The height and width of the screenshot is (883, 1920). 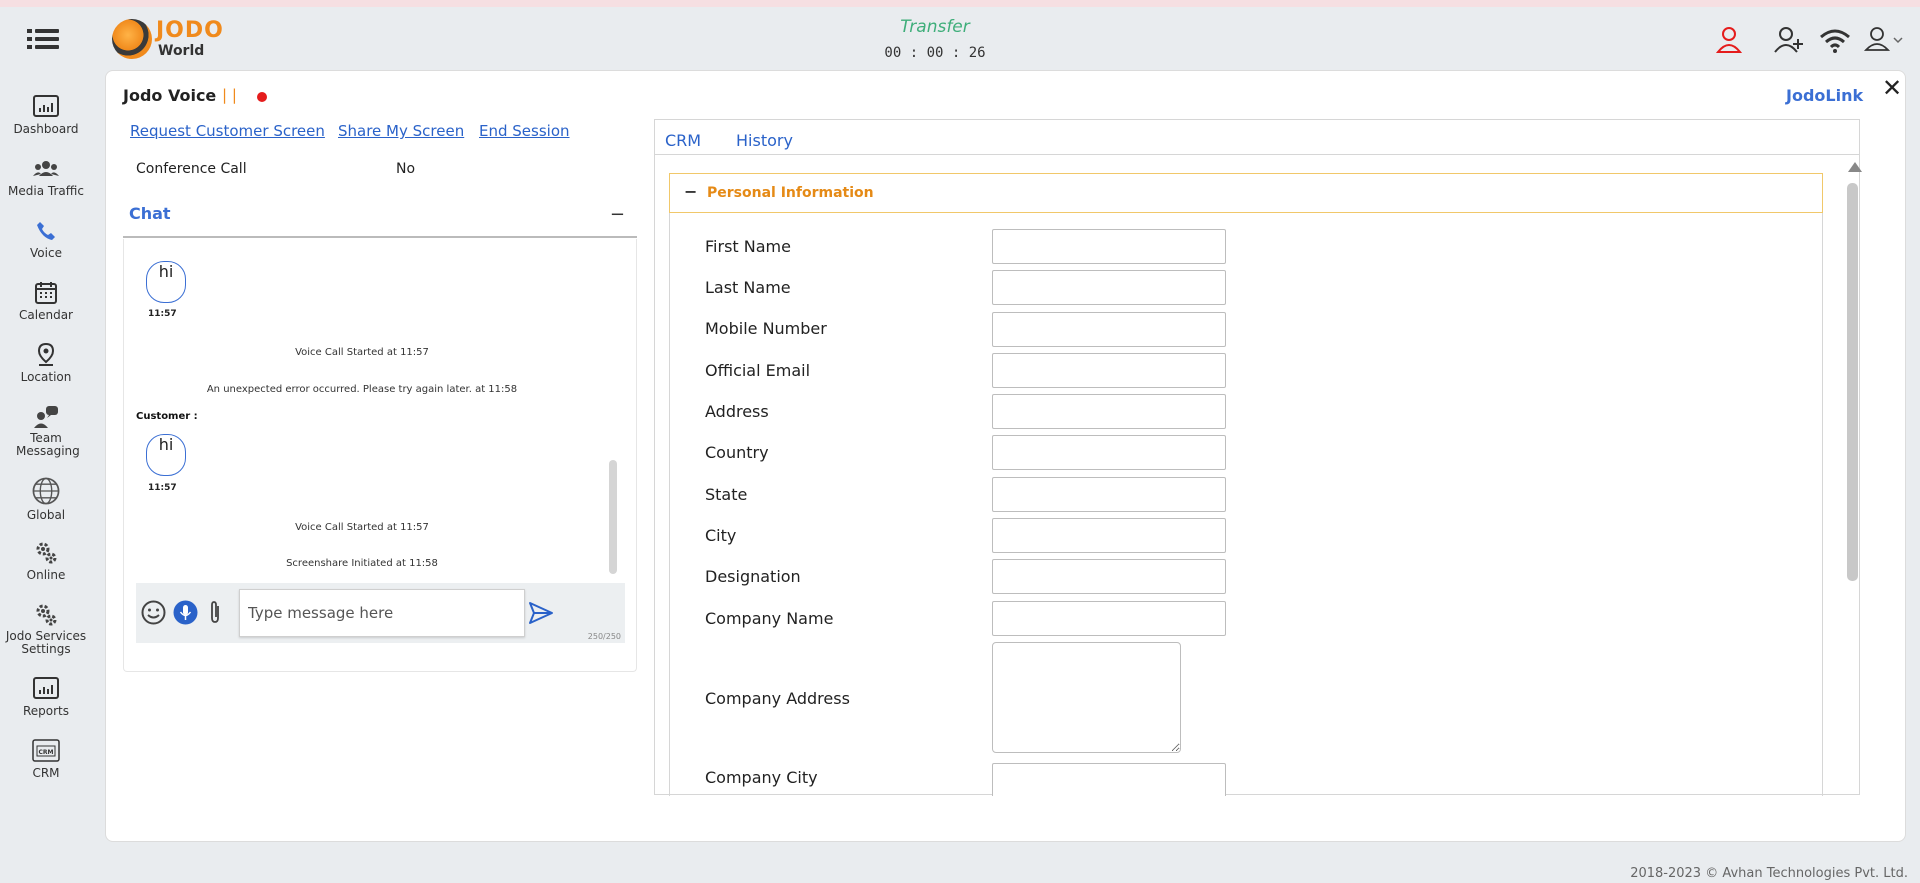 I want to click on state-label: State, so click(x=726, y=494).